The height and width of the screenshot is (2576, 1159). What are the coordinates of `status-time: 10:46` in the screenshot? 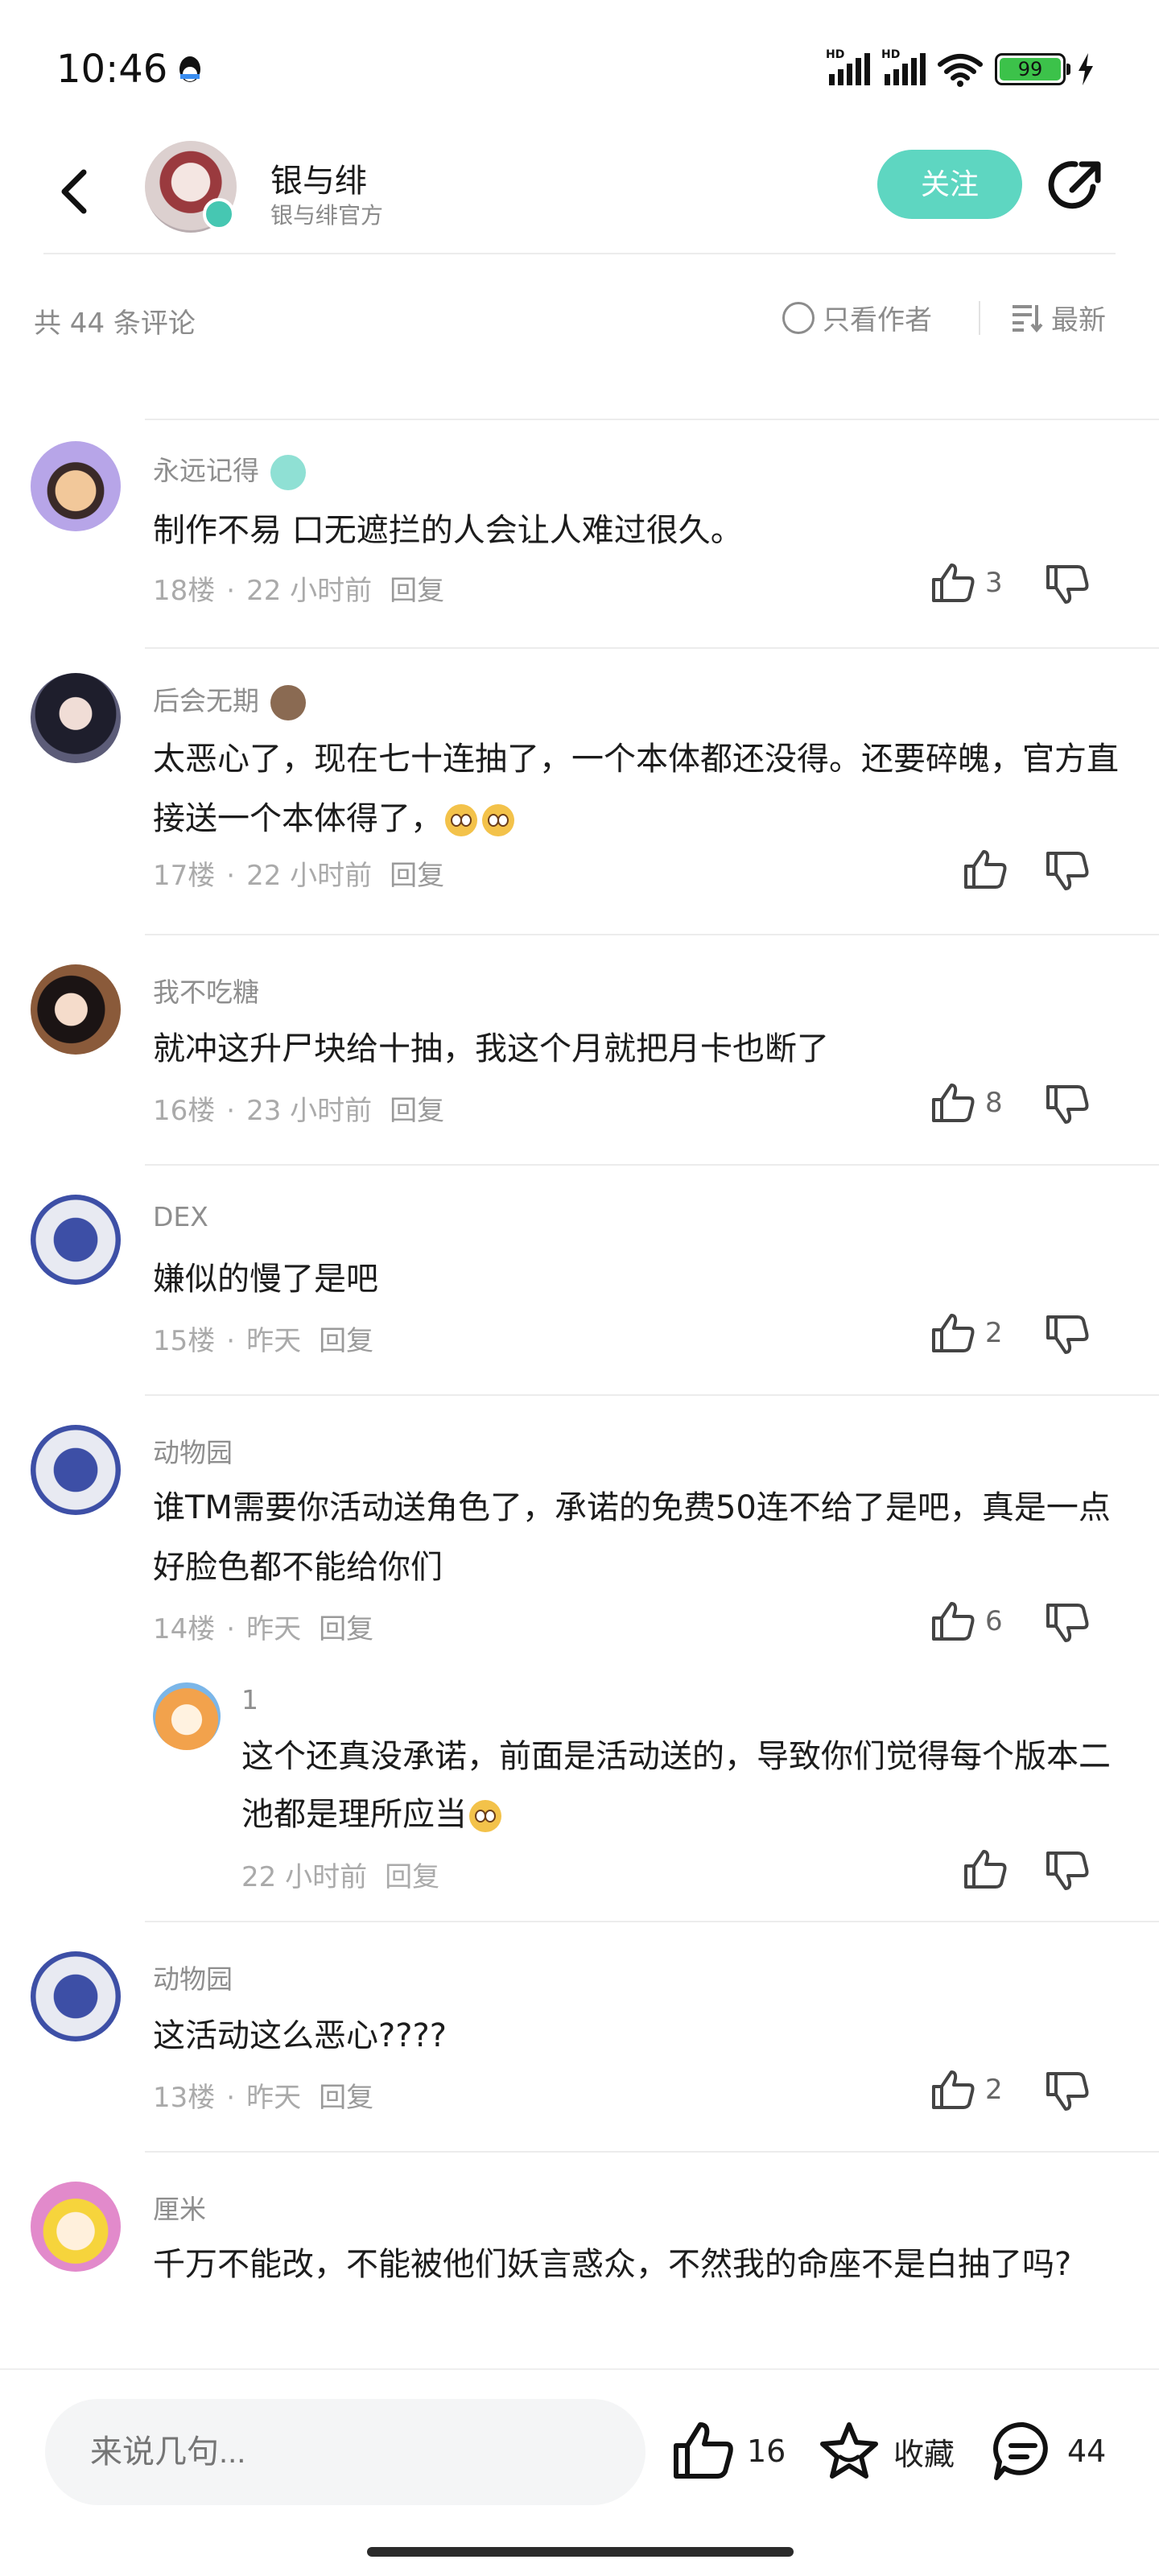 It's located at (112, 69).